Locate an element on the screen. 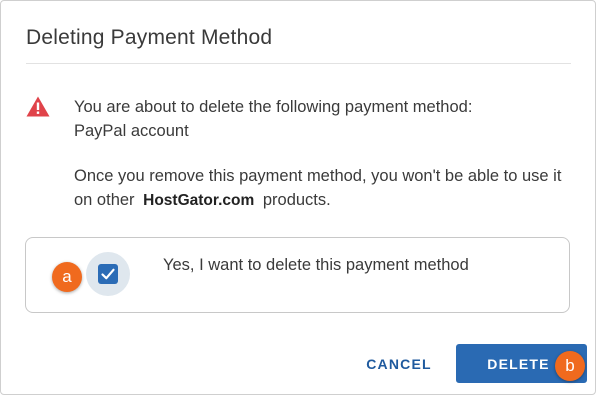  title-divider is located at coordinates (298, 63).